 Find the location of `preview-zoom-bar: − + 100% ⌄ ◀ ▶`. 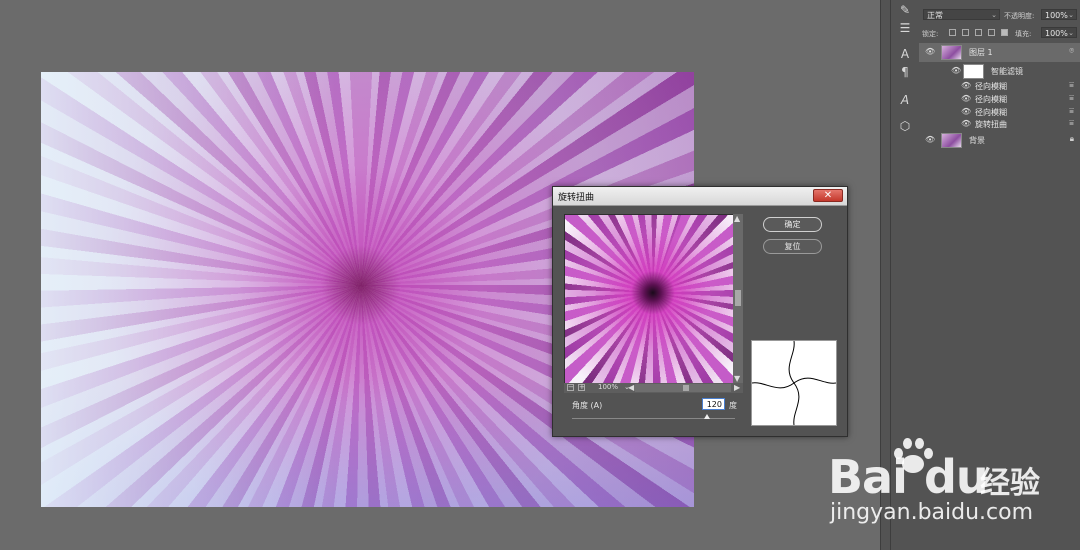

preview-zoom-bar: − + 100% ⌄ ◀ ▶ is located at coordinates (653, 388).